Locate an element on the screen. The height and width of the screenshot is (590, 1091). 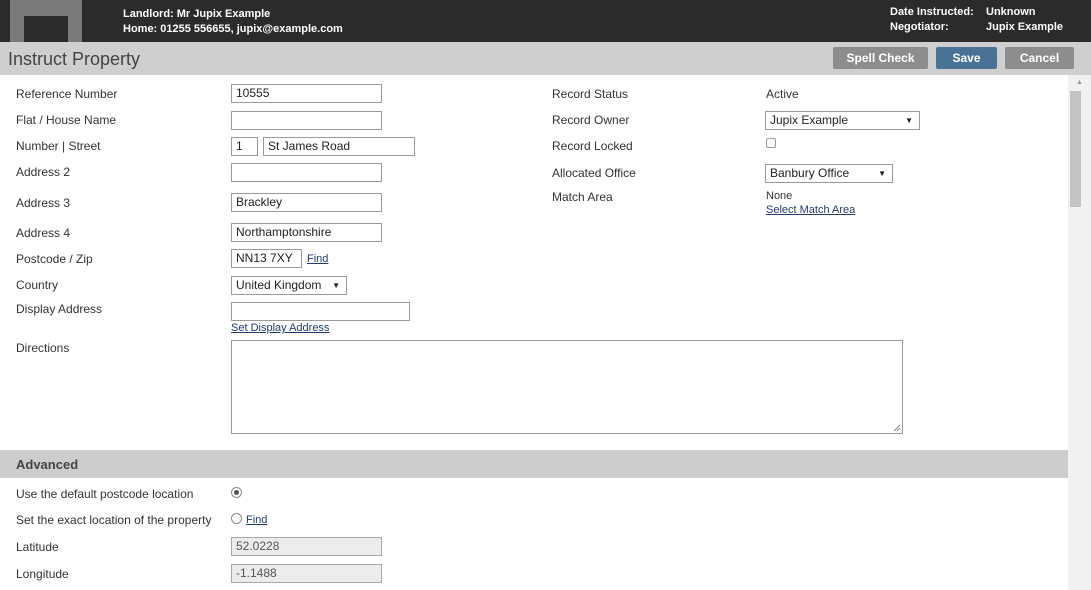
default-postcode-label: Use the default postcode location is located at coordinates (105, 494).